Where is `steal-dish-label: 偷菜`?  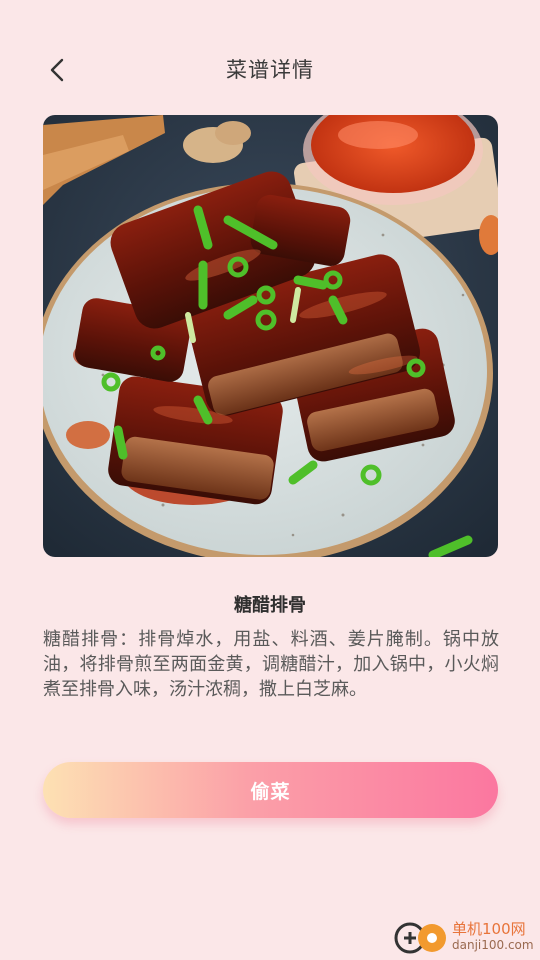
steal-dish-label: 偷菜 is located at coordinates (270, 791).